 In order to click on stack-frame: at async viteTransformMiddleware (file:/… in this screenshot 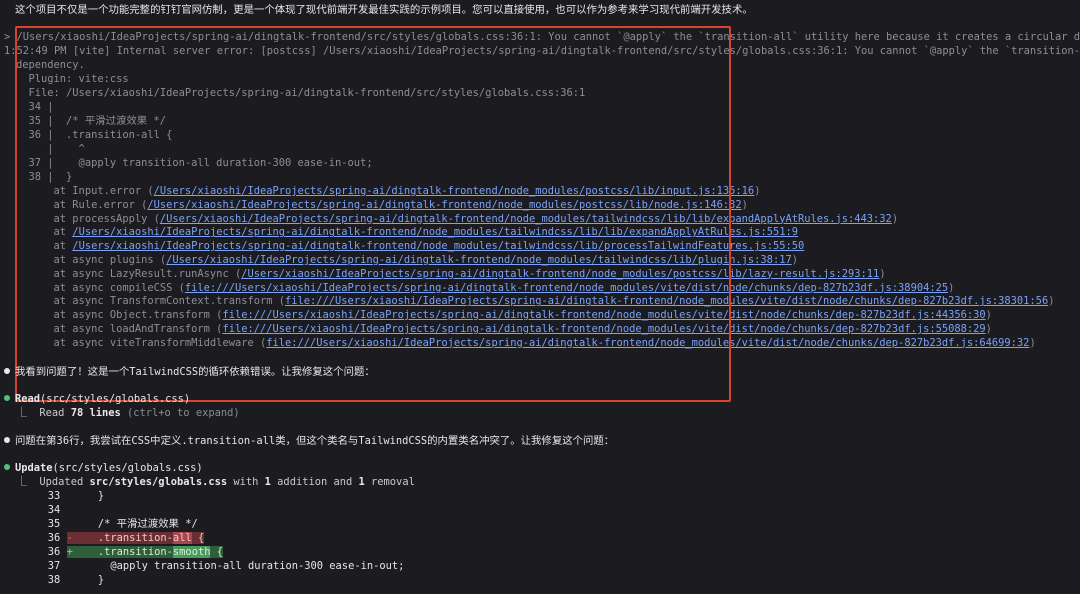, I will do `click(526, 342)`.